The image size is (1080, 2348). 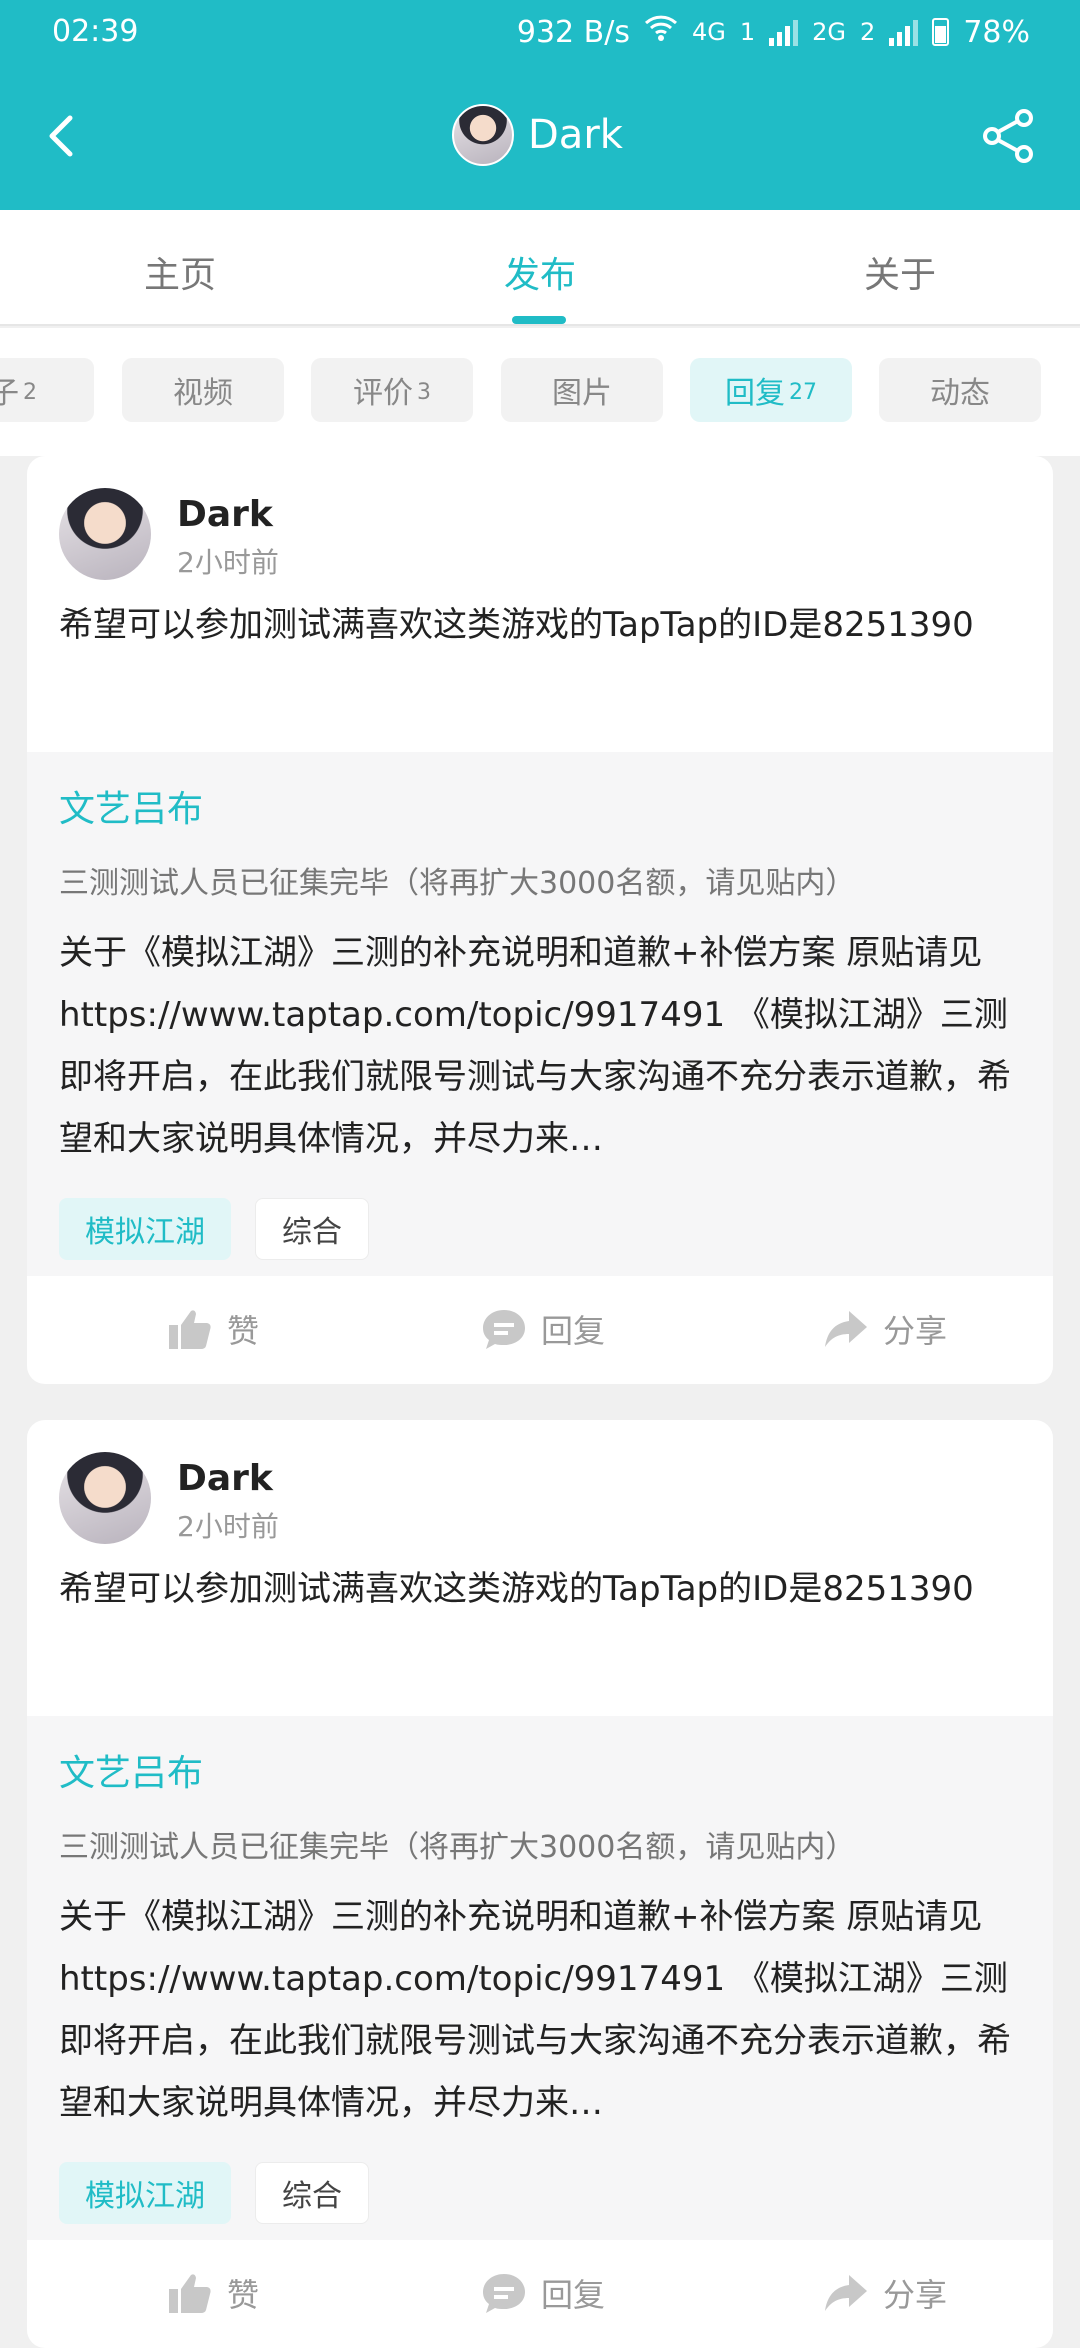 I want to click on sim1-label: 1, so click(x=747, y=32).